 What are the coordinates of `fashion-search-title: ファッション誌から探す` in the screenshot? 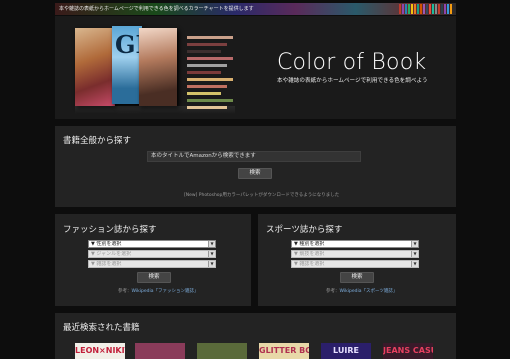 It's located at (110, 230).